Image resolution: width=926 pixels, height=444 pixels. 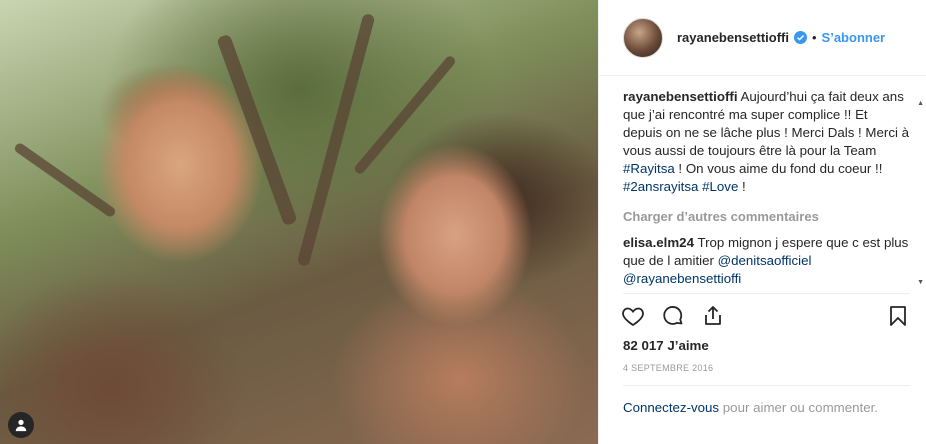 I want to click on bookmark-icon, so click(x=898, y=316).